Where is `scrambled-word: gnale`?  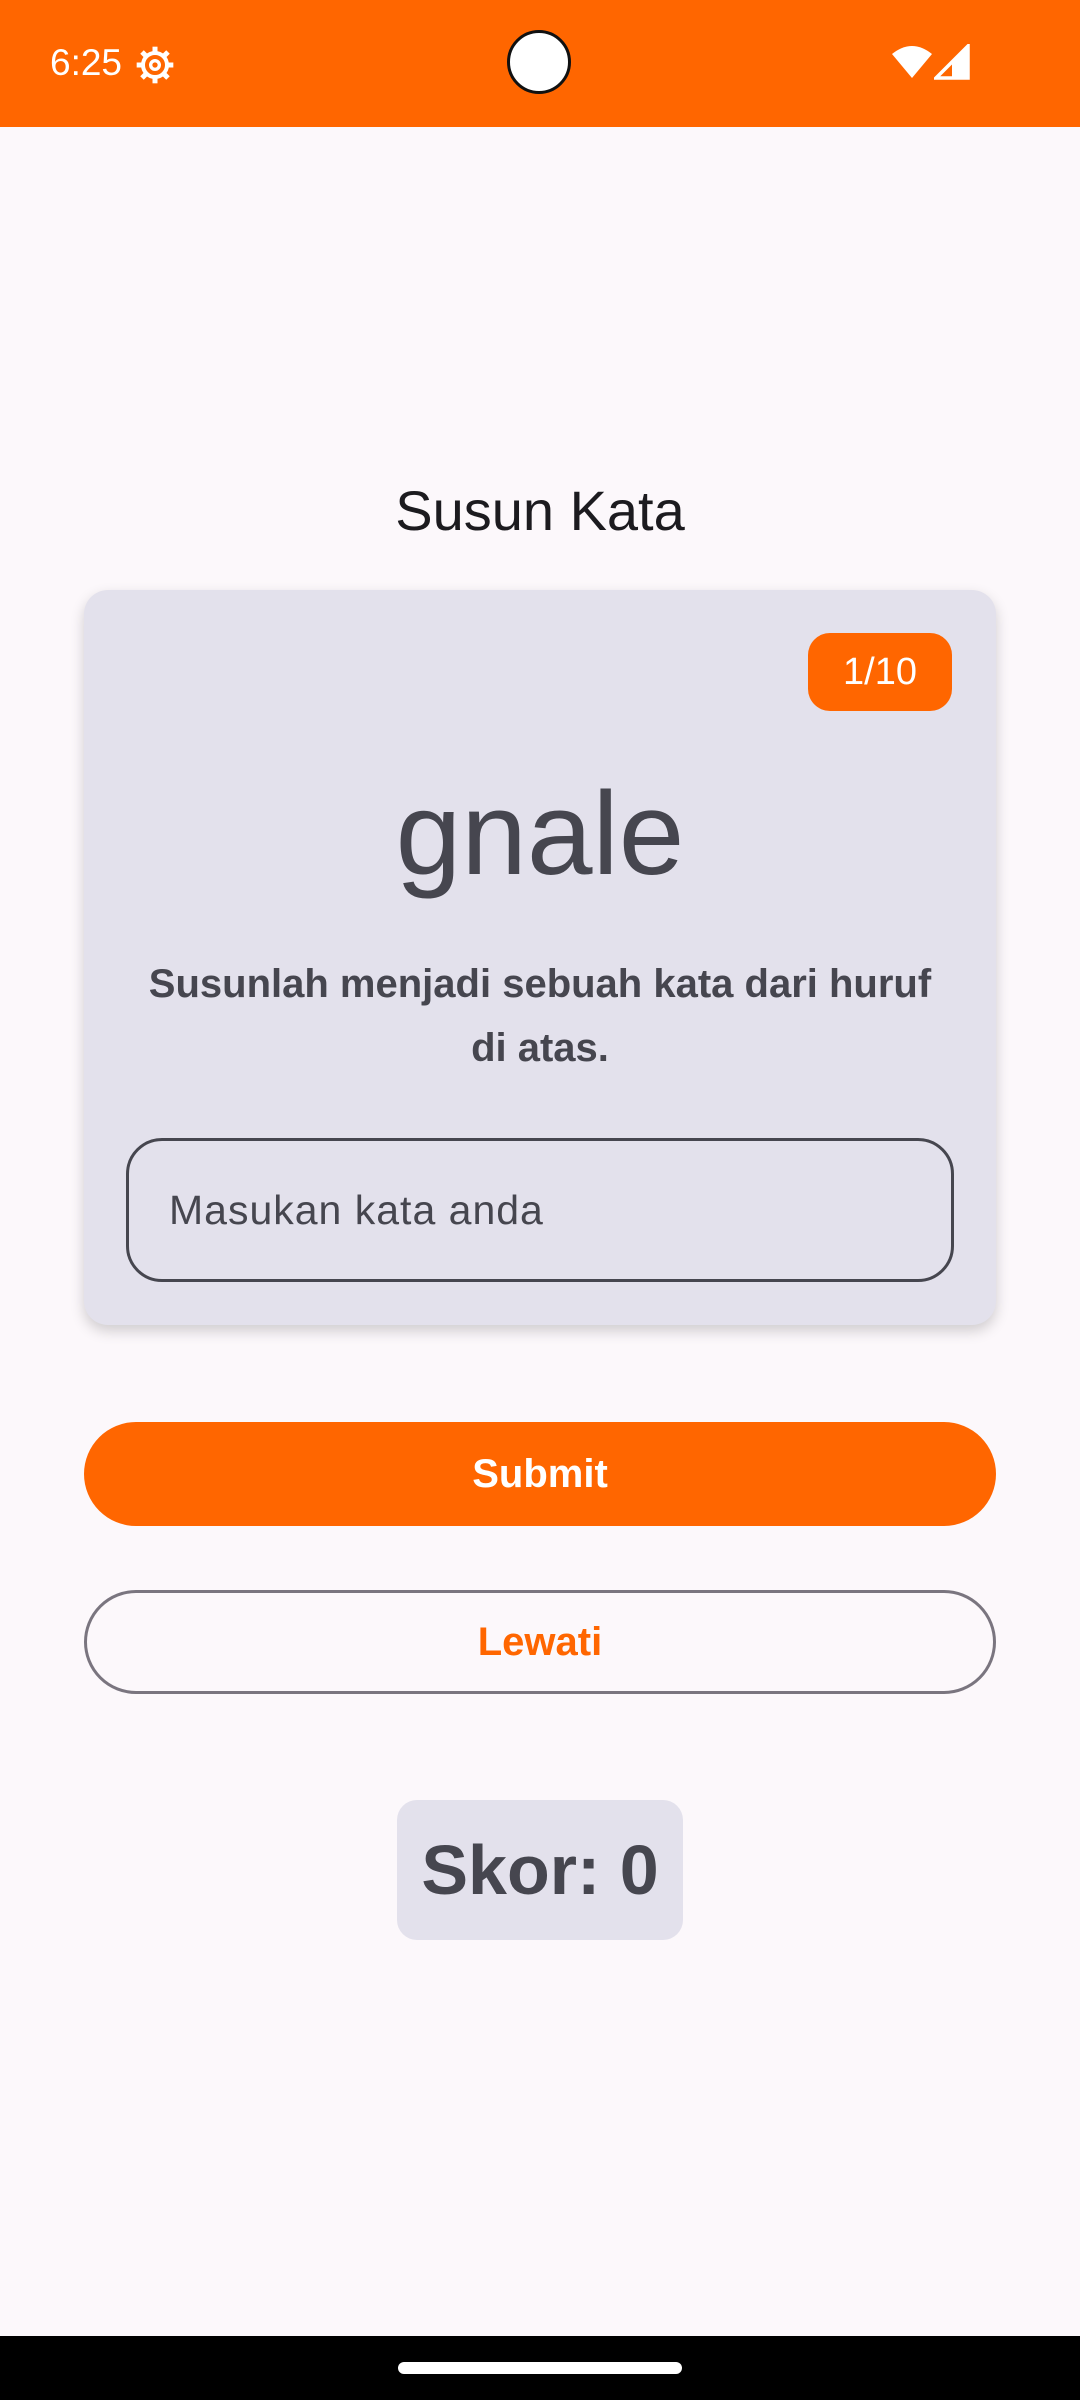 scrambled-word: gnale is located at coordinates (540, 834).